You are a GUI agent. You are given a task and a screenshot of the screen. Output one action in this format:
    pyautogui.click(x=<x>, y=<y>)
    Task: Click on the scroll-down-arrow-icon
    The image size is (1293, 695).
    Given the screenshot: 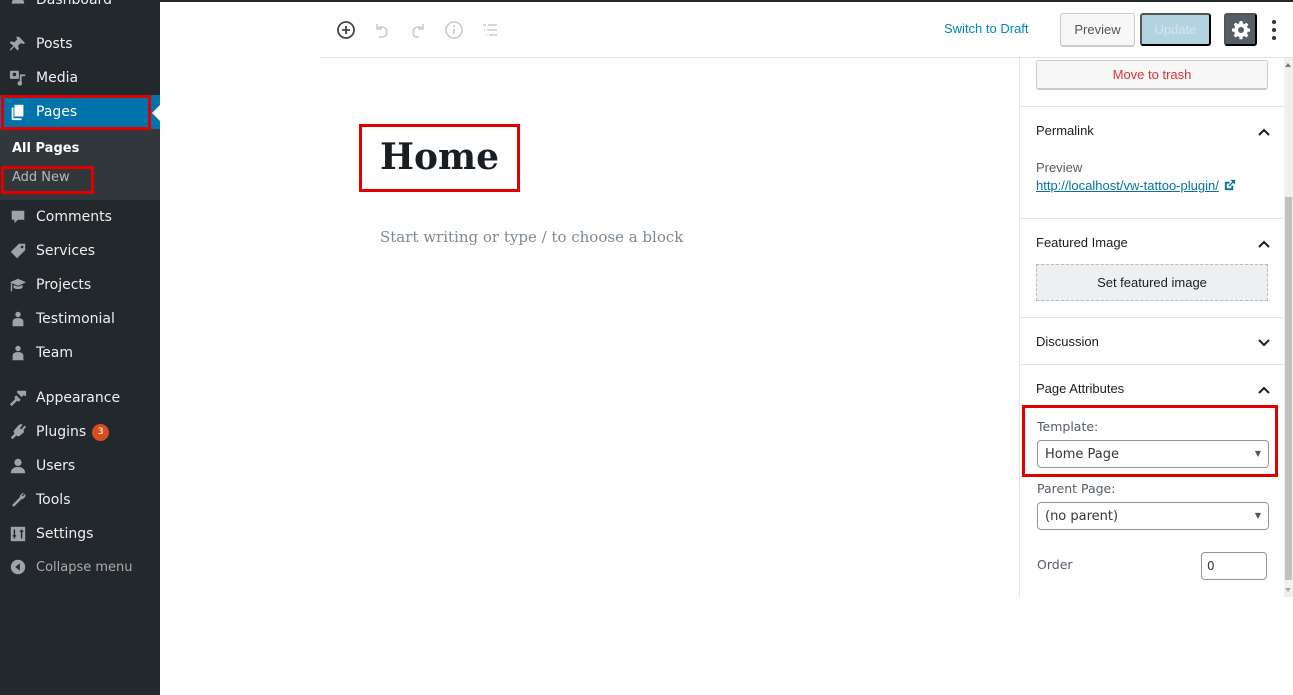 What is the action you would take?
    pyautogui.click(x=1288, y=590)
    